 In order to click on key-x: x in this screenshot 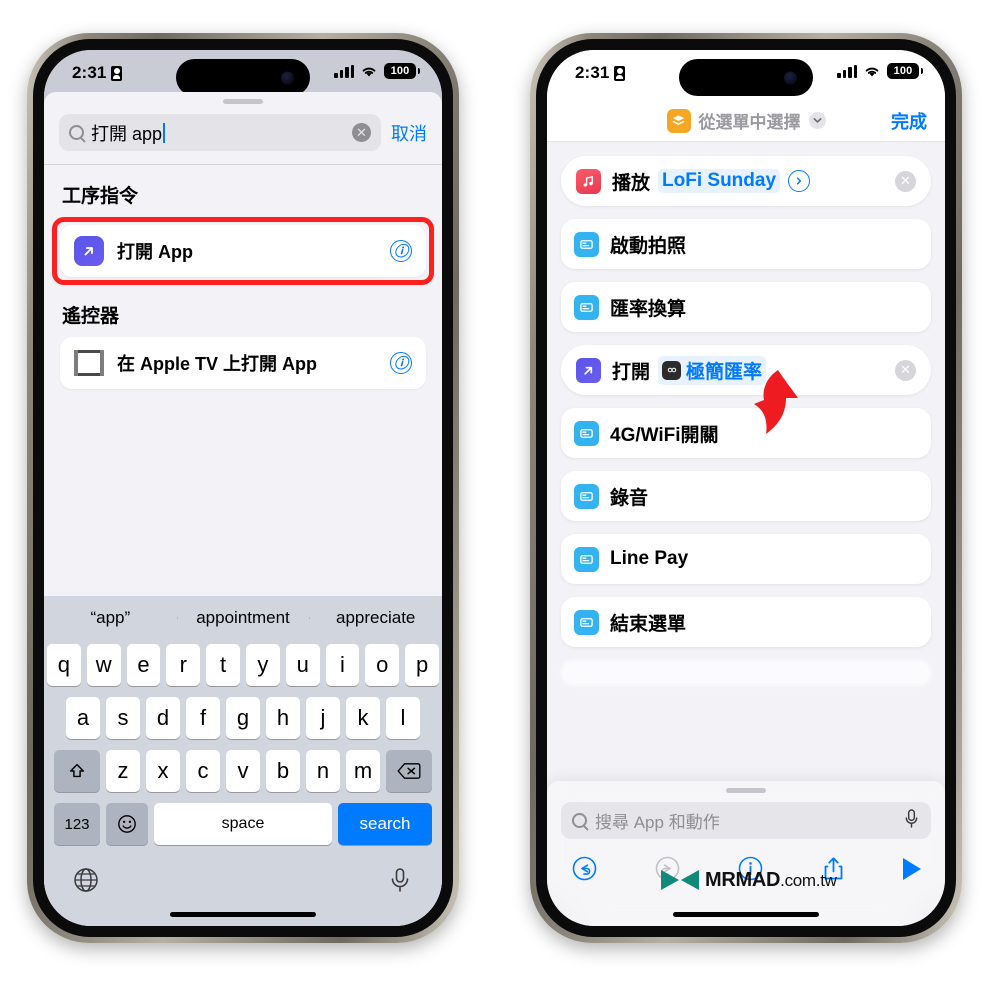, I will do `click(163, 771)`.